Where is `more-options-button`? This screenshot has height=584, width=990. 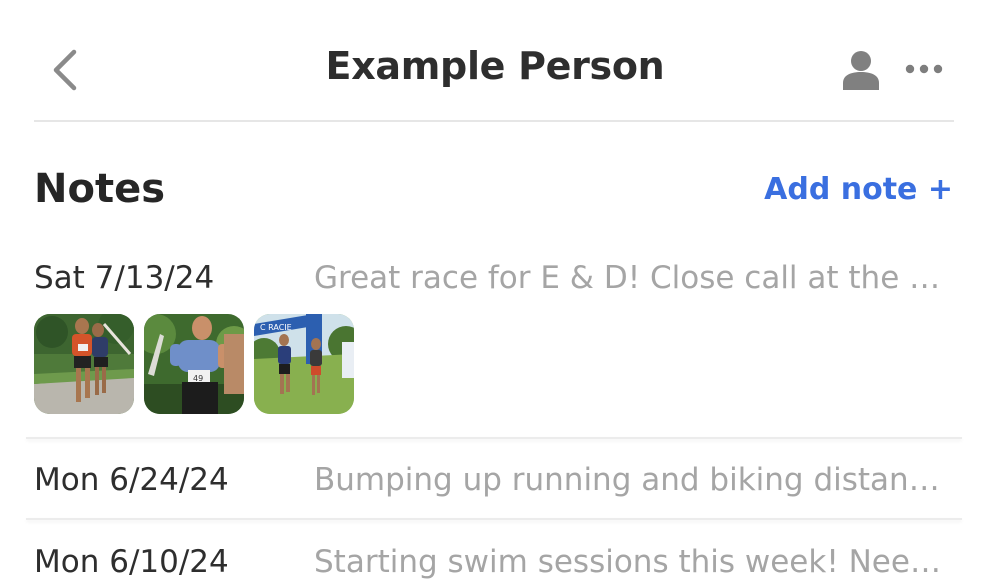
more-options-button is located at coordinates (924, 69).